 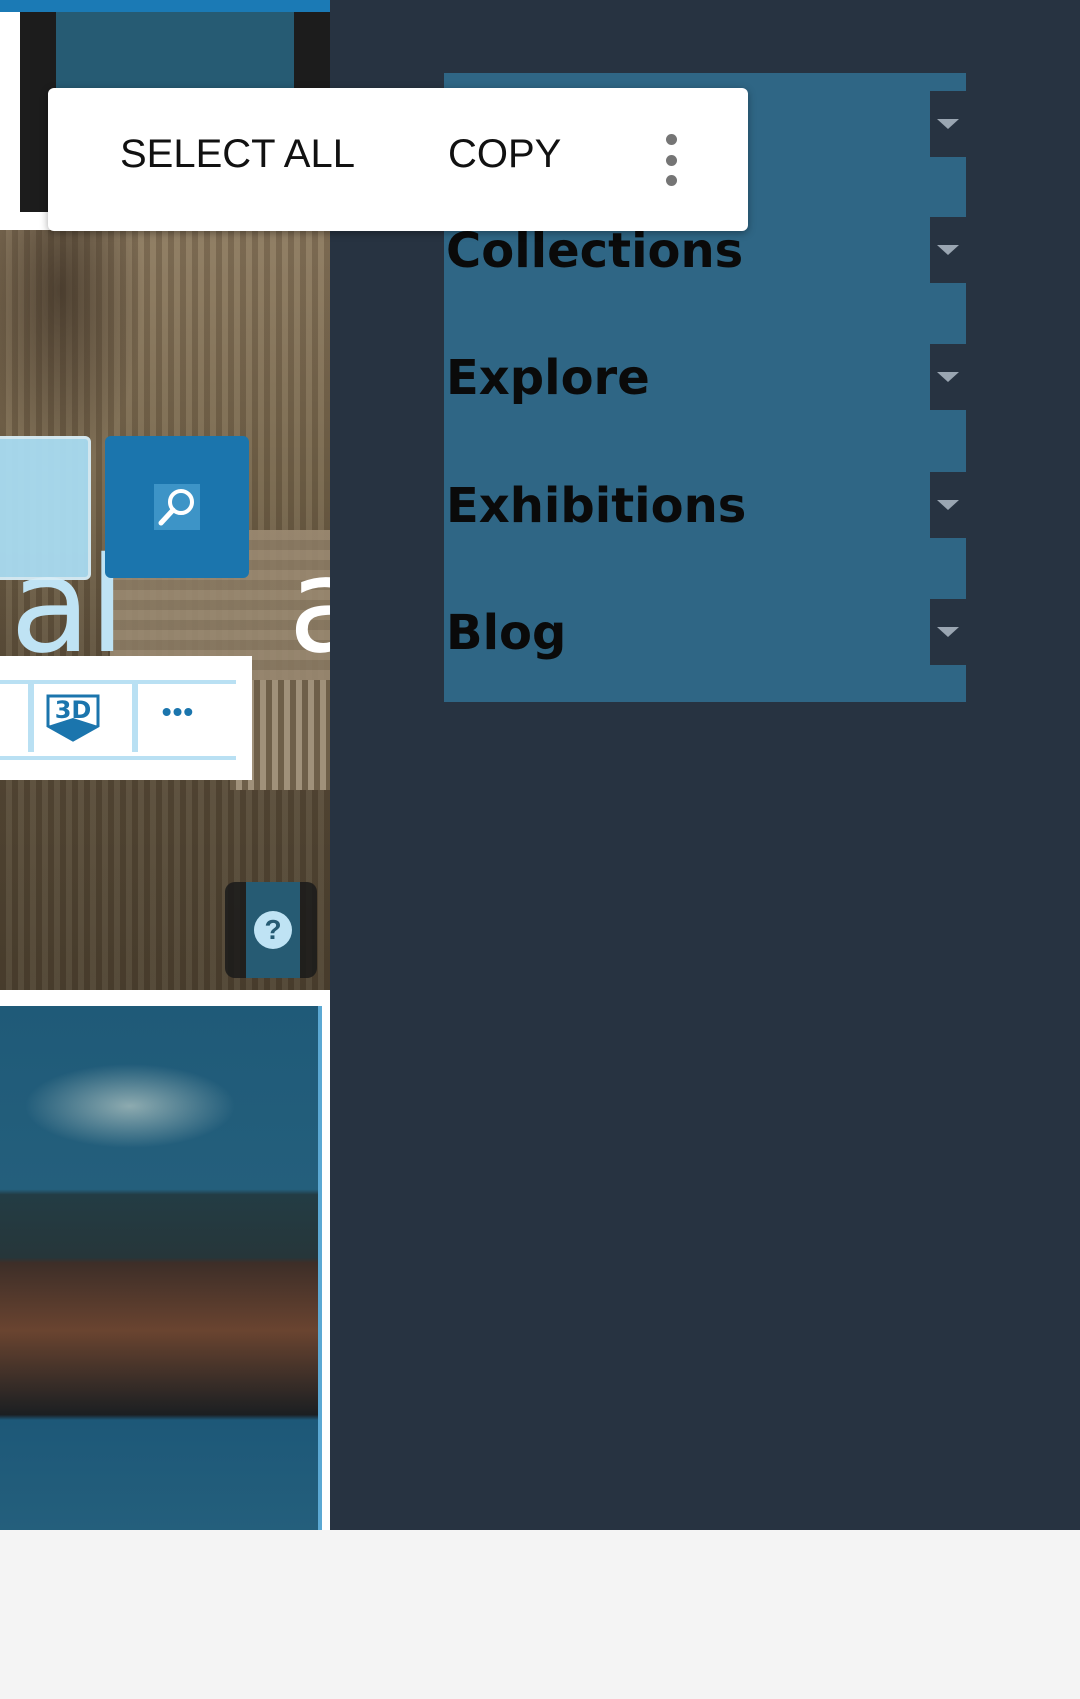 What do you see at coordinates (705, 634) in the screenshot?
I see `nav-item-blog: Blog` at bounding box center [705, 634].